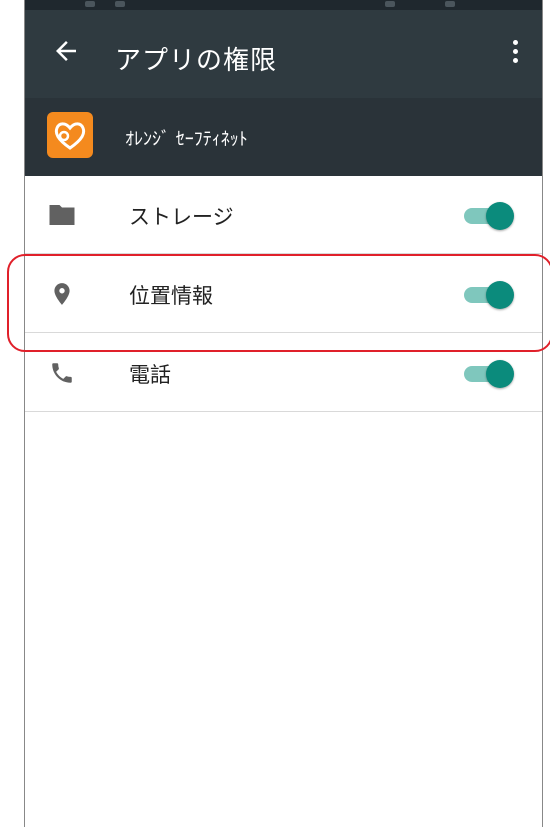  What do you see at coordinates (515, 53) in the screenshot?
I see `more-vert-icon` at bounding box center [515, 53].